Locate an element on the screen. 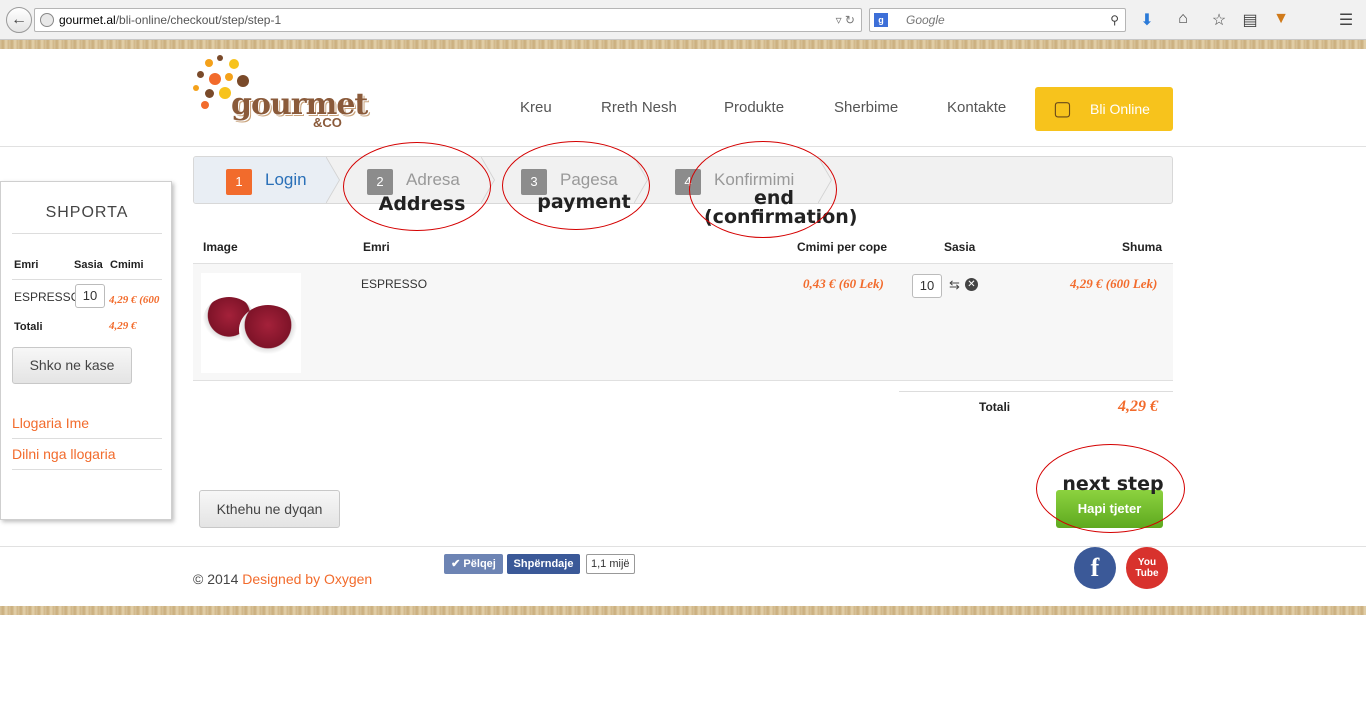 The image size is (1366, 708). copyright-text: © 2014 Designed by Oxygen is located at coordinates (282, 579).